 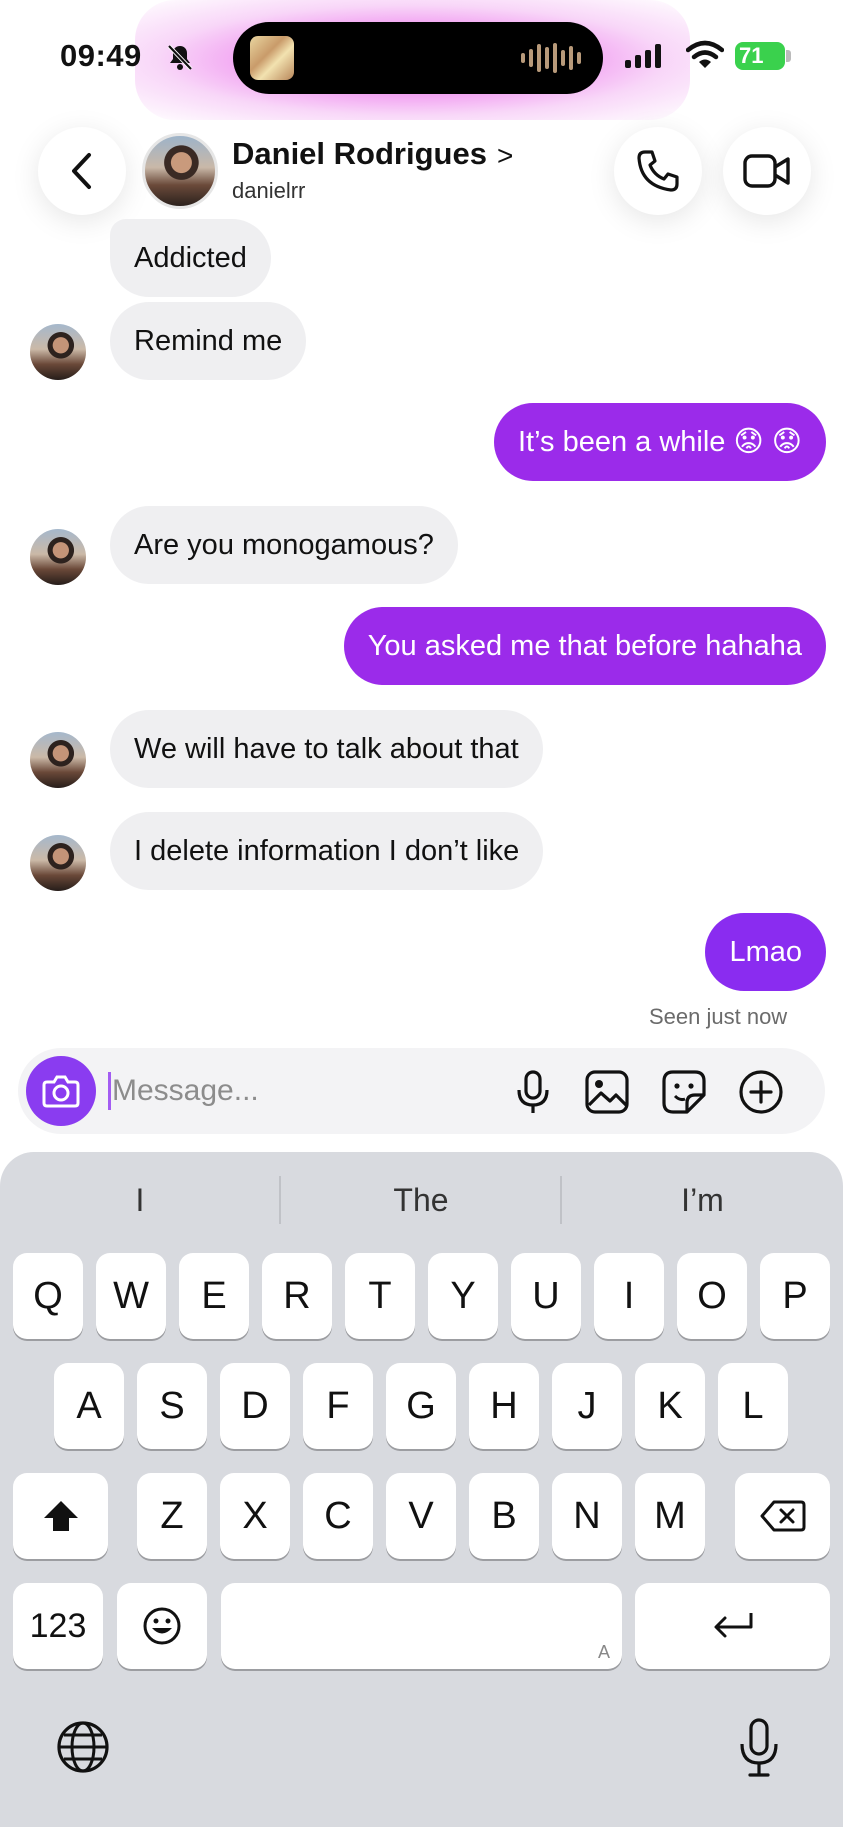 I want to click on add-icon, so click(x=761, y=1092).